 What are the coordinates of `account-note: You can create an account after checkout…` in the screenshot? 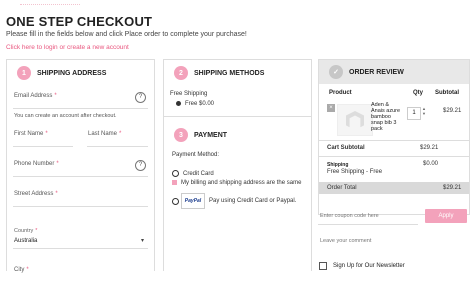 It's located at (65, 116).